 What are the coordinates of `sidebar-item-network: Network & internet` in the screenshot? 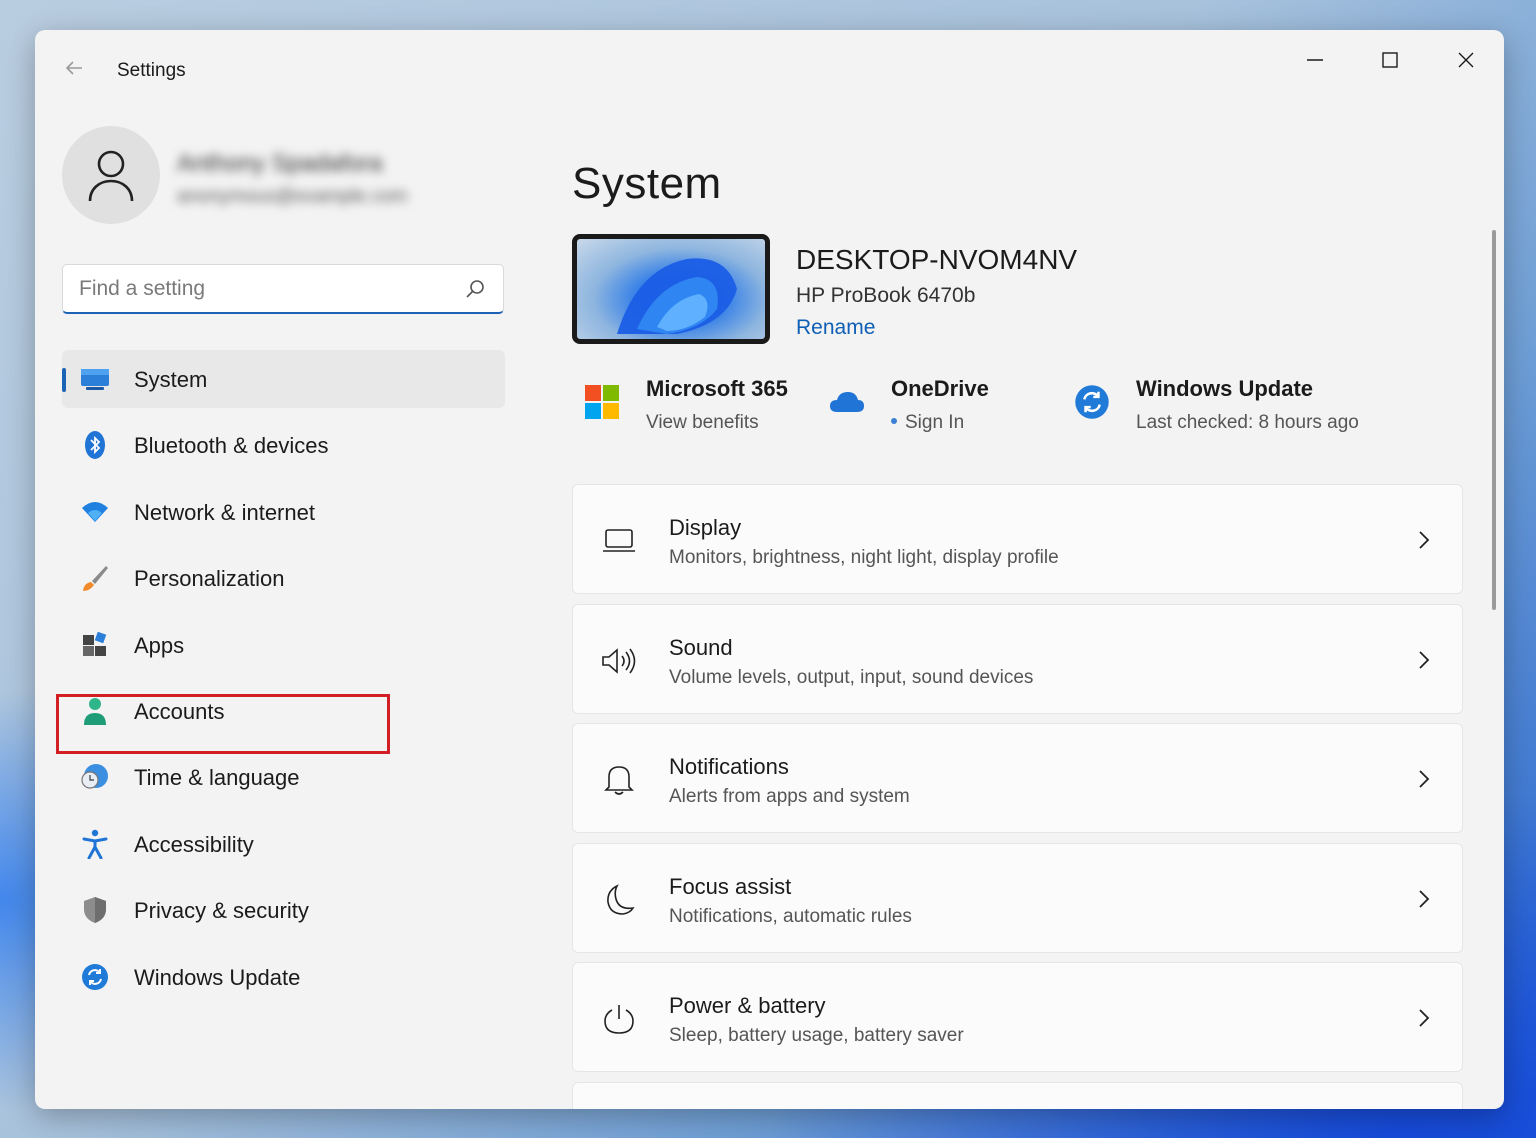 It's located at (283, 512).